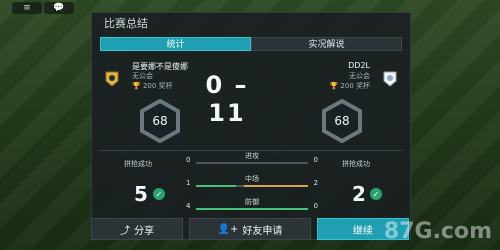 This screenshot has width=500, height=250. What do you see at coordinates (437, 231) in the screenshot?
I see `watermark: 87G.com` at bounding box center [437, 231].